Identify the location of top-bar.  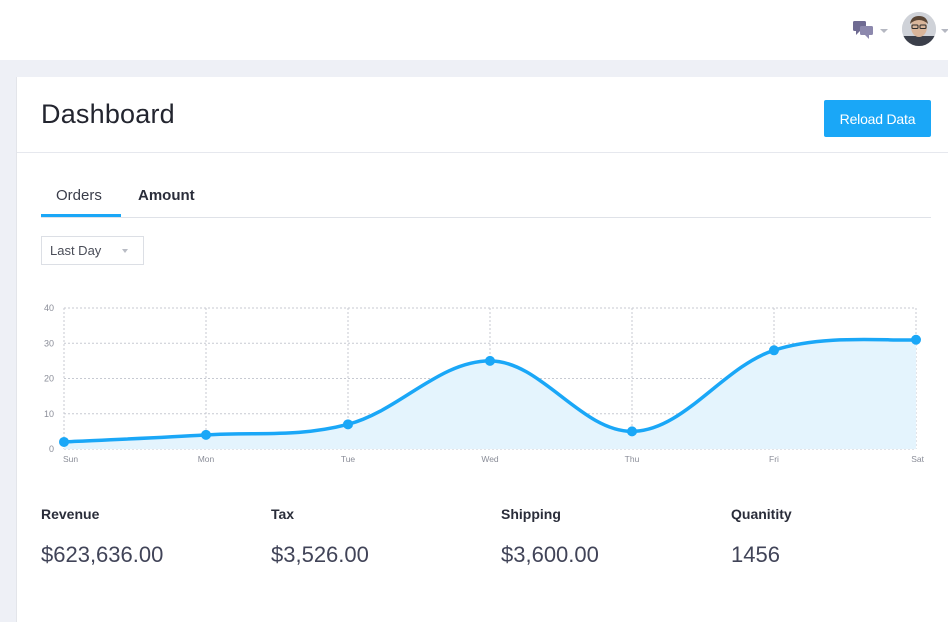
(474, 30).